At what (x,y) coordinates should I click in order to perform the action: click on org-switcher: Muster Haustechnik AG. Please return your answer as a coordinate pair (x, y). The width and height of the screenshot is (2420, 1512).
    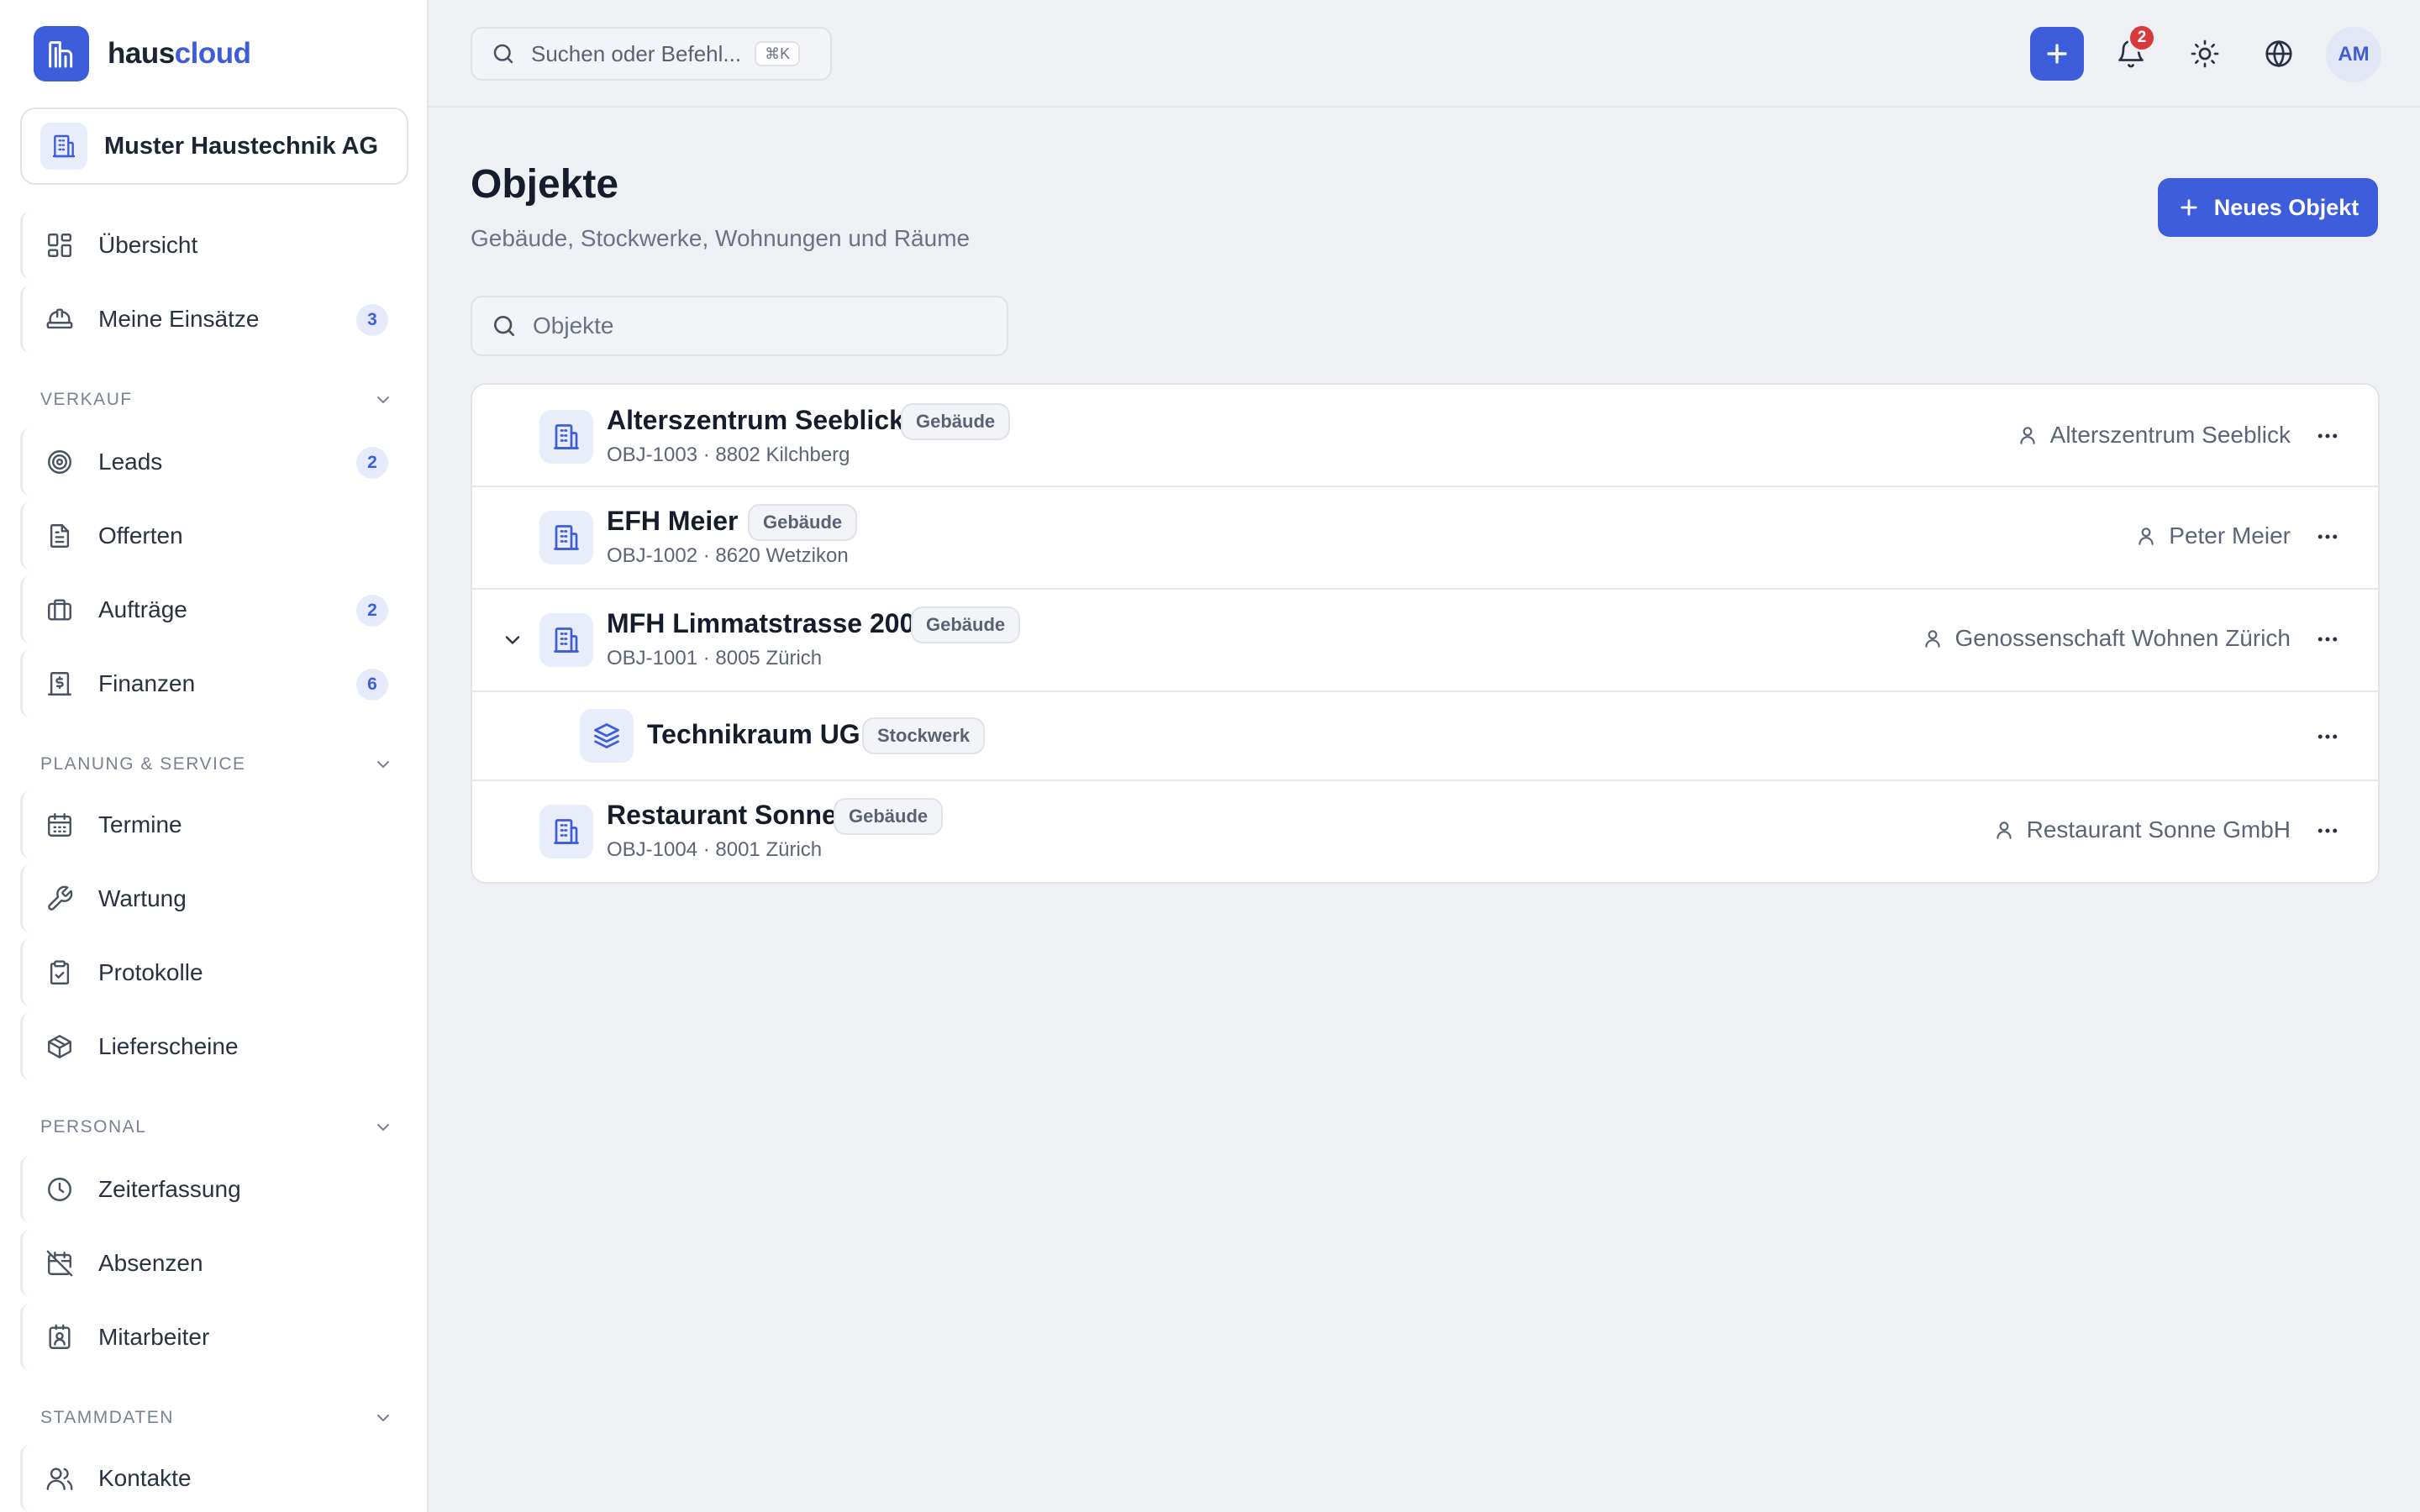
    Looking at the image, I should click on (214, 146).